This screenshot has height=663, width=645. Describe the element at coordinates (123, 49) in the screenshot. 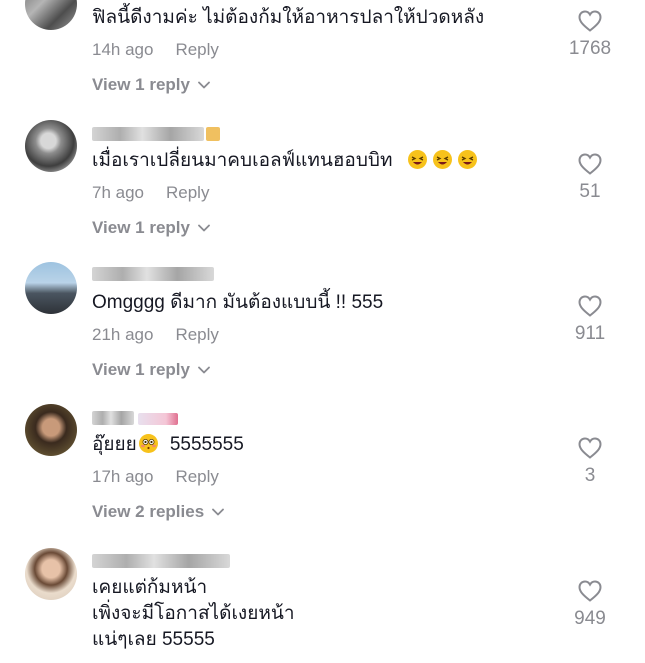

I see `comment-timestamp: 14h ago` at that location.